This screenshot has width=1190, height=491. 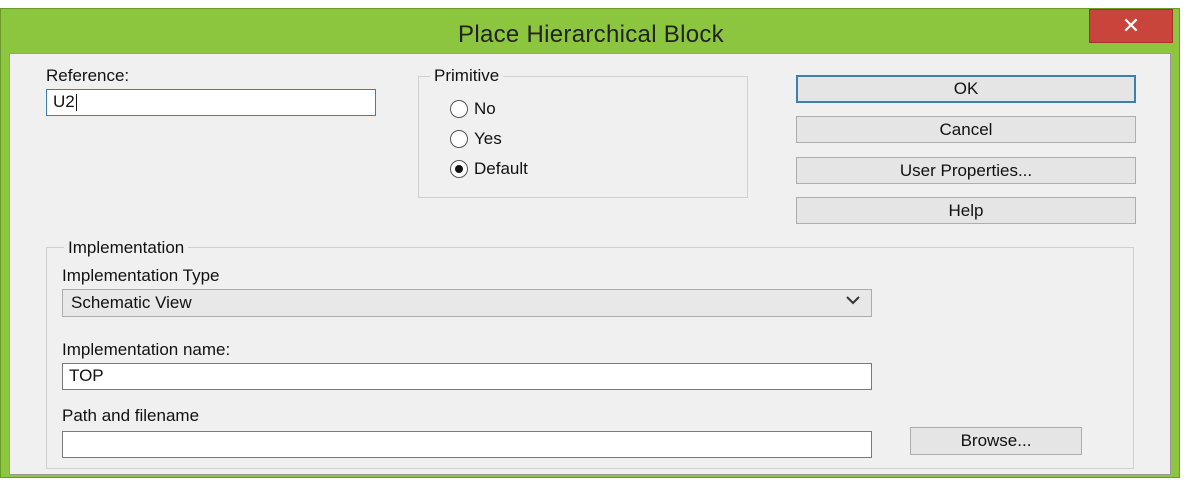 What do you see at coordinates (966, 129) in the screenshot?
I see `cancel-button: Cancel` at bounding box center [966, 129].